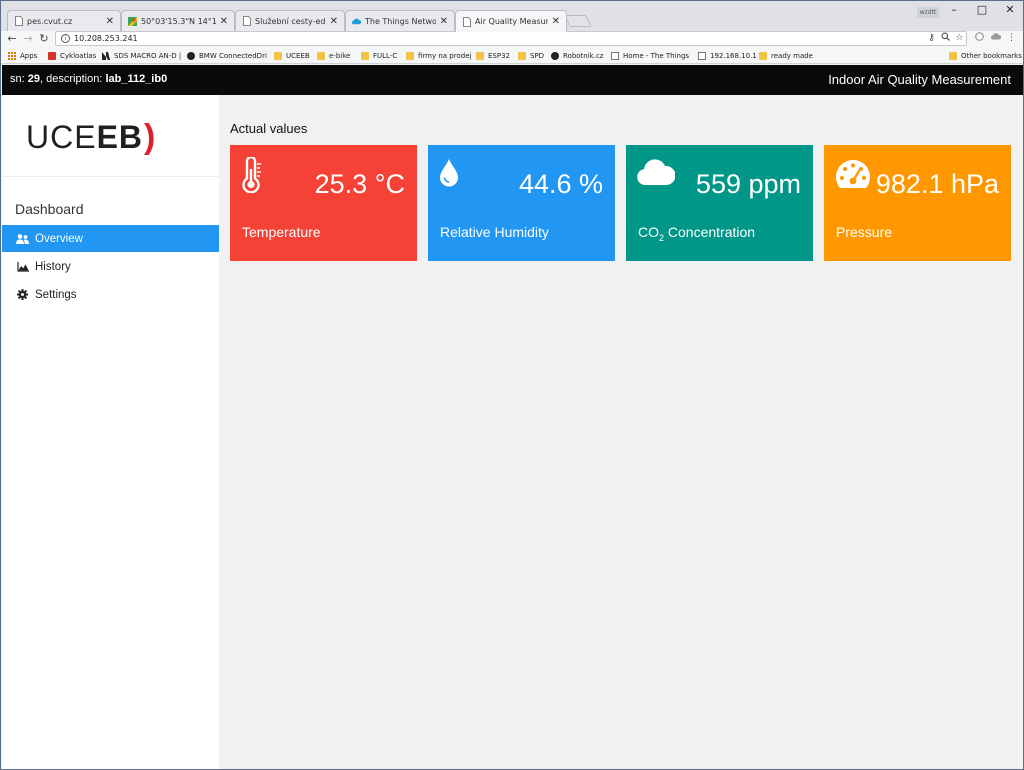 Image resolution: width=1024 pixels, height=770 pixels. Describe the element at coordinates (50, 21) in the screenshot. I see `tab-title: pes.cvut.cz` at that location.